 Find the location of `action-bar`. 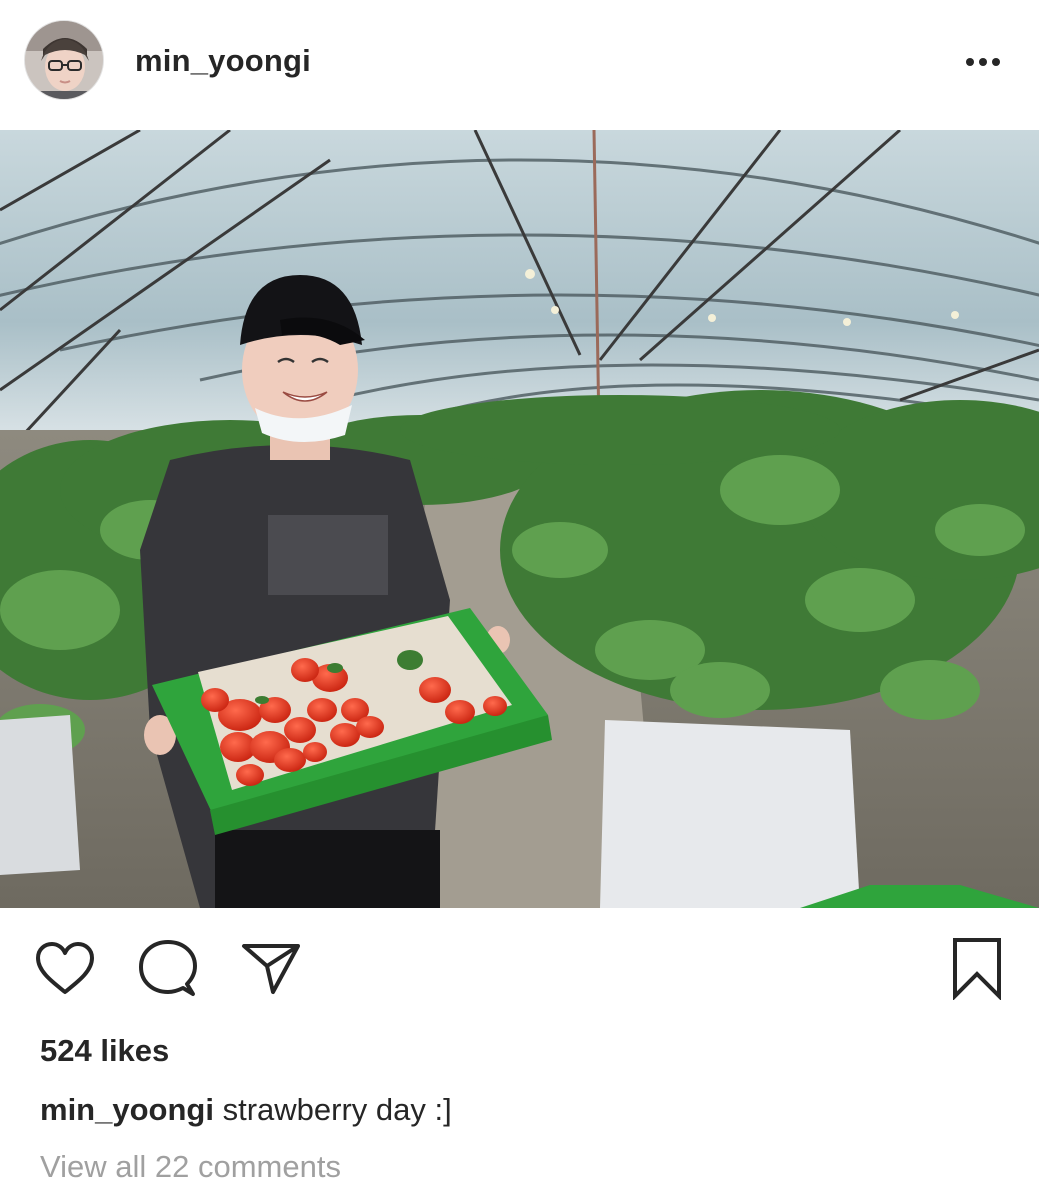

action-bar is located at coordinates (519, 970).